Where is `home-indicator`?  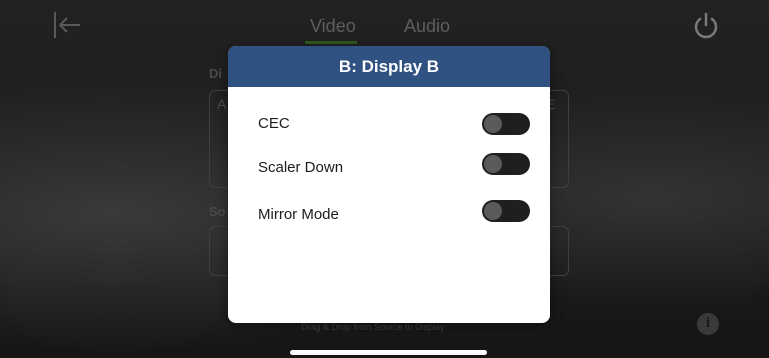 home-indicator is located at coordinates (388, 352).